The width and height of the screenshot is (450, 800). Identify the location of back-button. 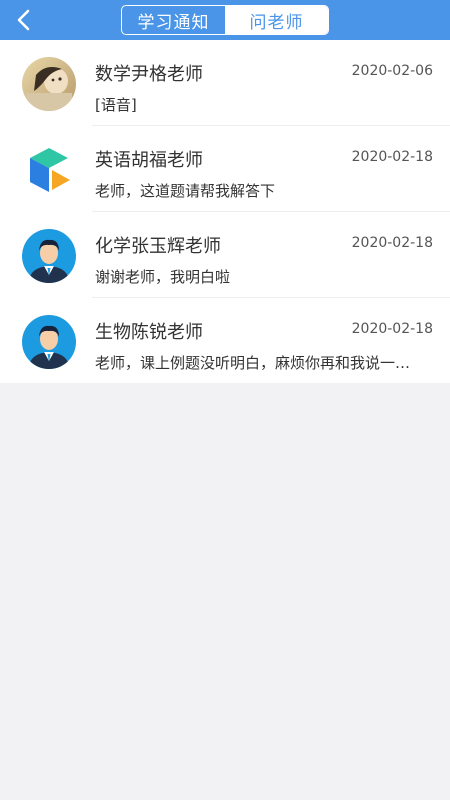
(24, 20).